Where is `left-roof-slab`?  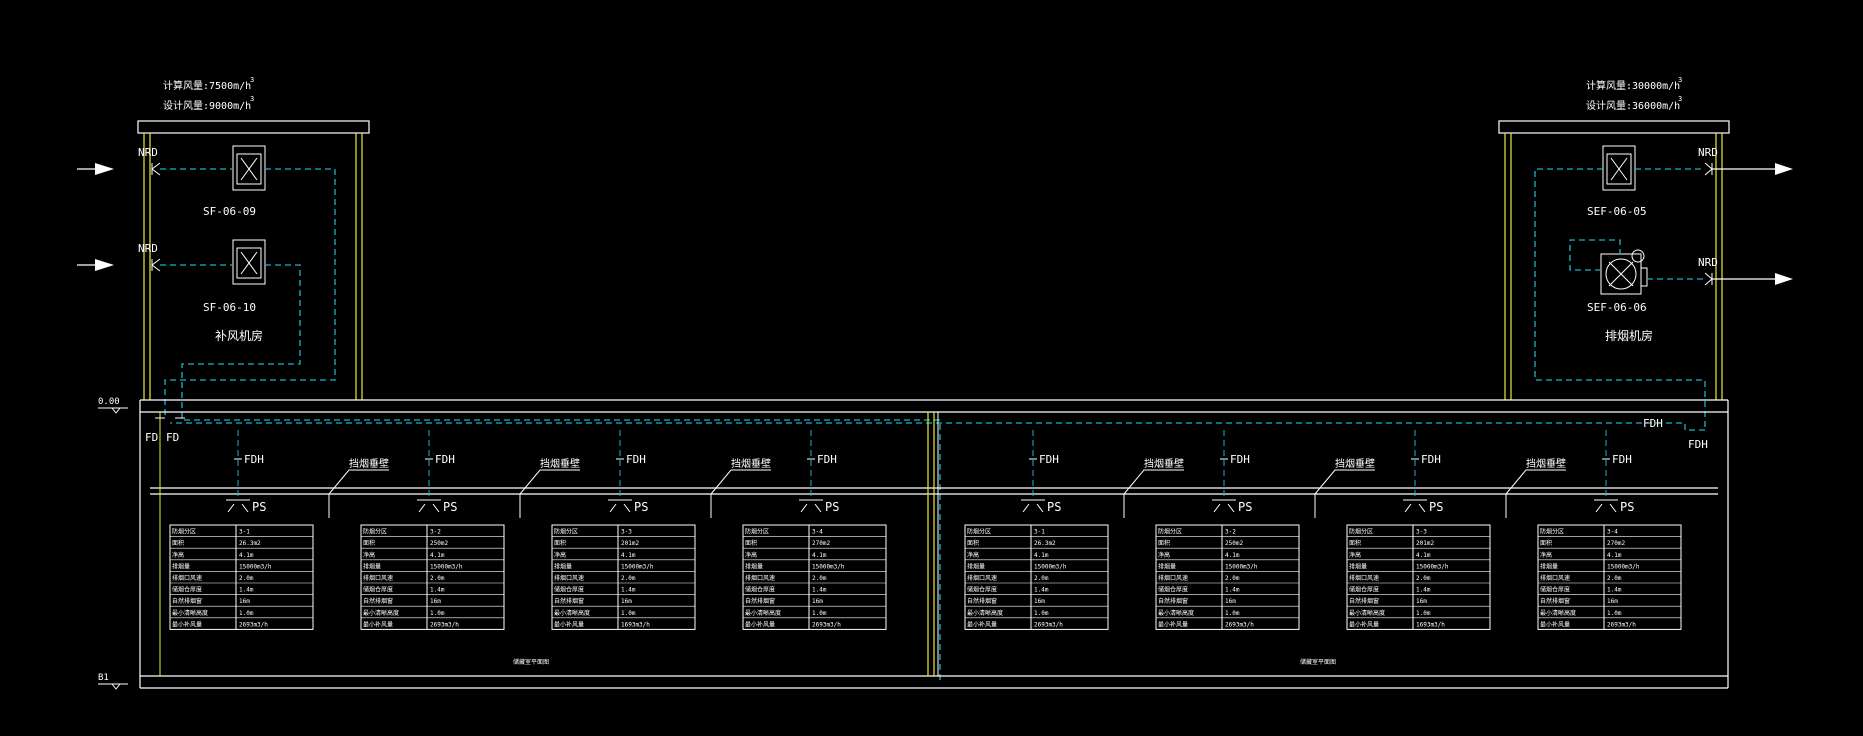
left-roof-slab is located at coordinates (253, 127).